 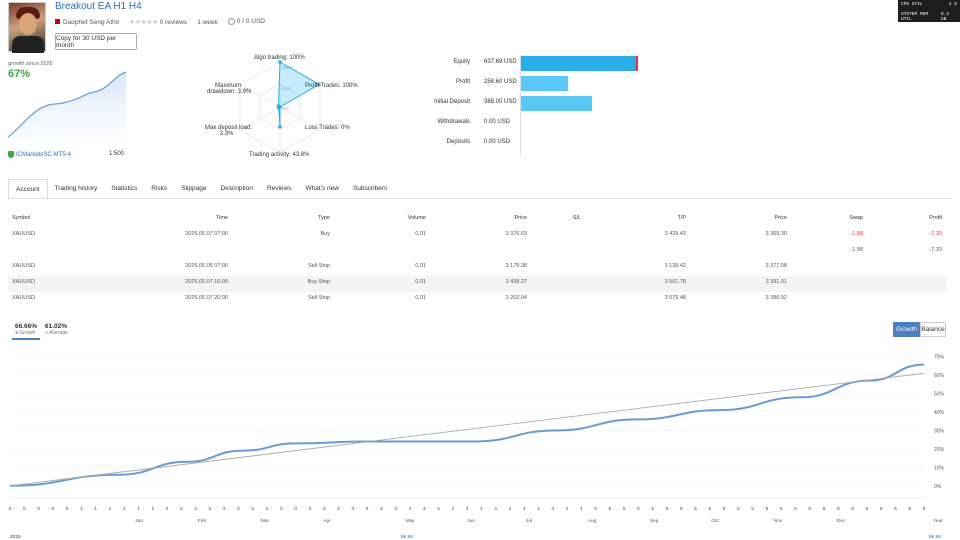 I want to click on y-tick-label: 30%, so click(x=939, y=431).